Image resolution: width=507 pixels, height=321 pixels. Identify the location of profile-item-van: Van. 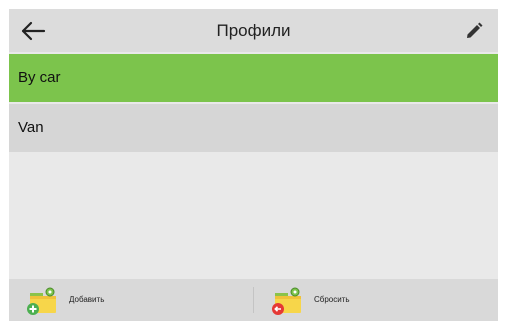
(253, 128).